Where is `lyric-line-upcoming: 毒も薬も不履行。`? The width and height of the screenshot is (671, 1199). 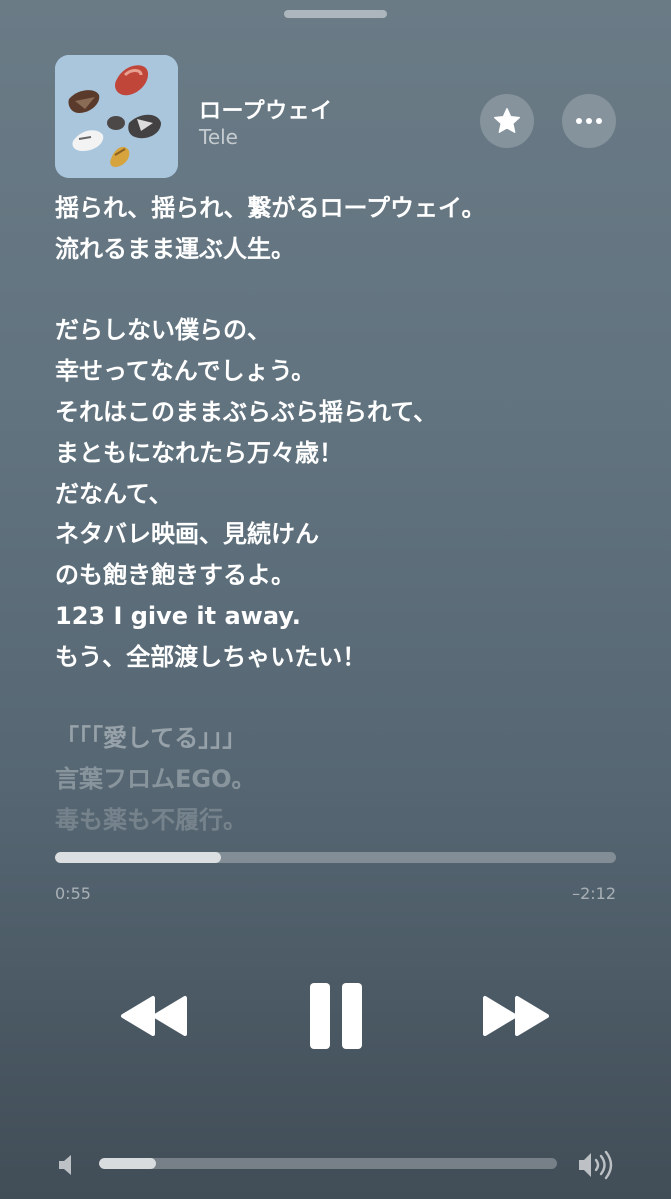
lyric-line-upcoming: 毒も薬も不履行。 is located at coordinates (355, 820).